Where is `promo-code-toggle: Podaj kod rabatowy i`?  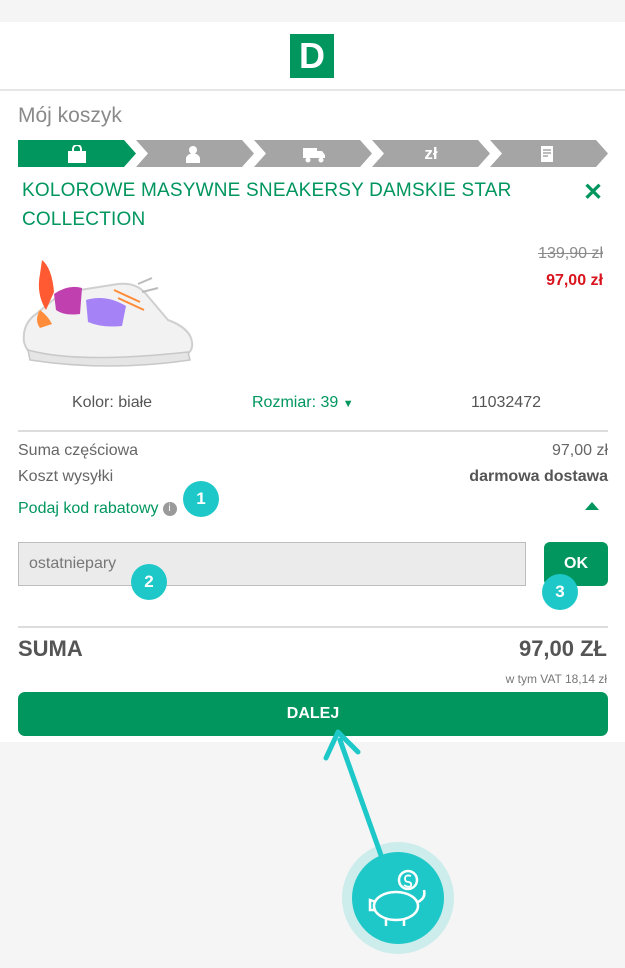
promo-code-toggle: Podaj kod rabatowy i is located at coordinates (97, 509).